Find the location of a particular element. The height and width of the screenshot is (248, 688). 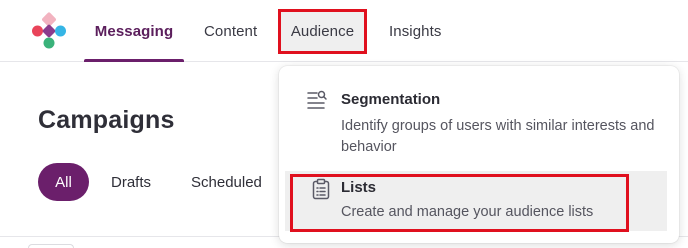

tab-content: Content is located at coordinates (230, 31).